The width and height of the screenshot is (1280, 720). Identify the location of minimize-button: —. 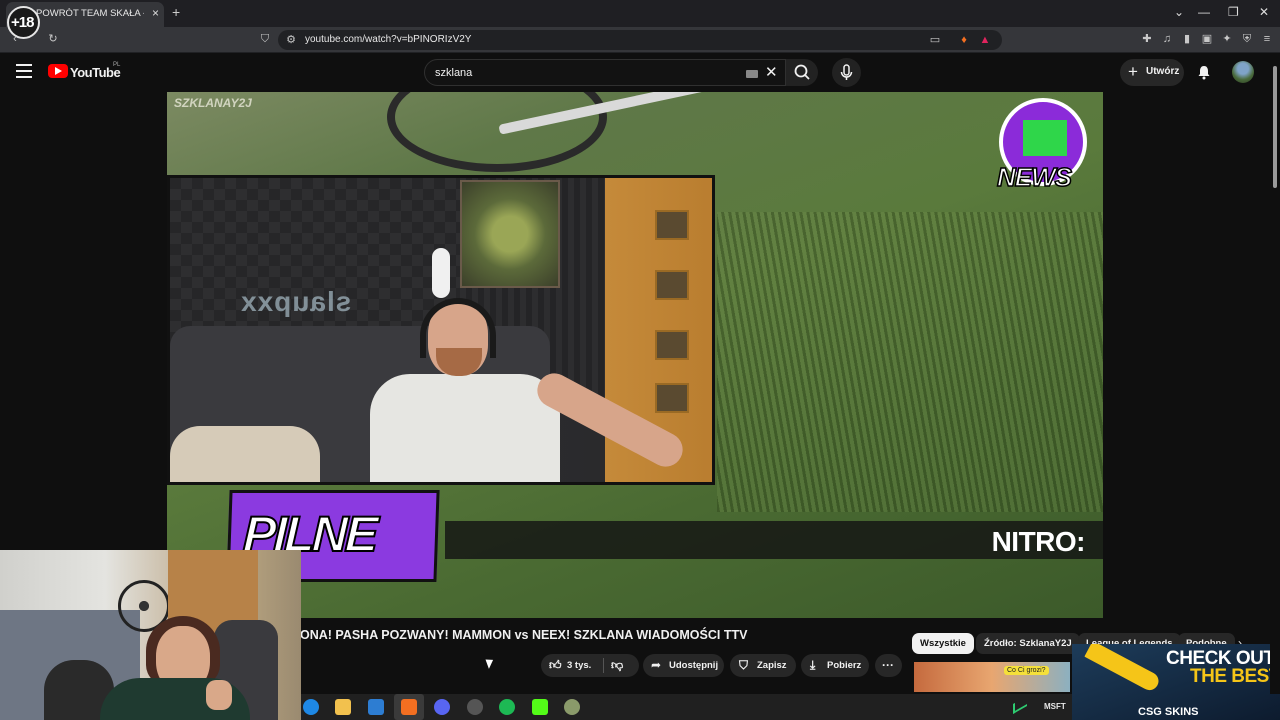
(1204, 12).